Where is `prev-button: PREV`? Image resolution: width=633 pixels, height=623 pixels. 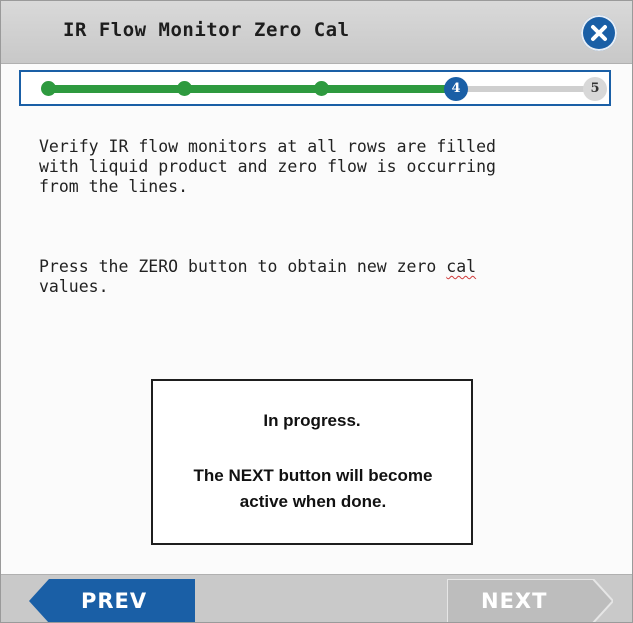 prev-button: PREV is located at coordinates (112, 600).